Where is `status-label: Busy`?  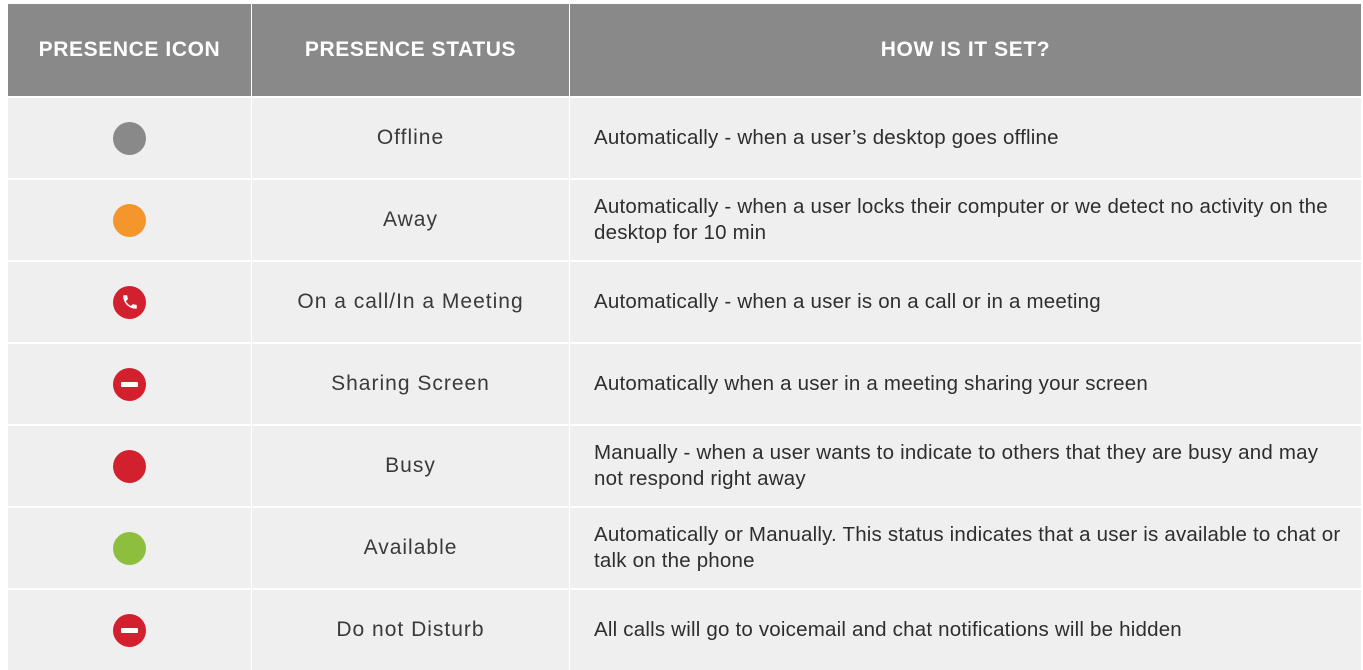 status-label: Busy is located at coordinates (410, 465).